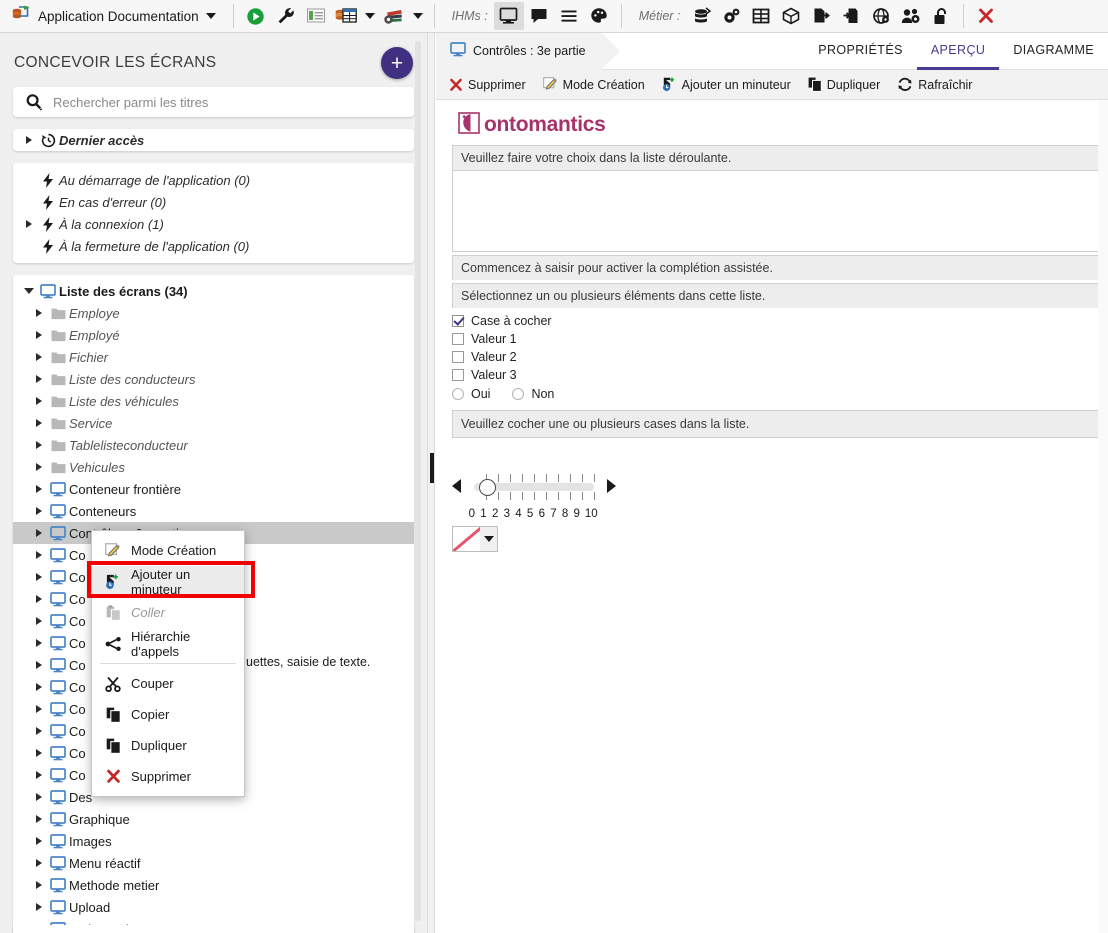 Image resolution: width=1108 pixels, height=933 pixels. What do you see at coordinates (1103, 517) in the screenshot?
I see `preview-scrollbar` at bounding box center [1103, 517].